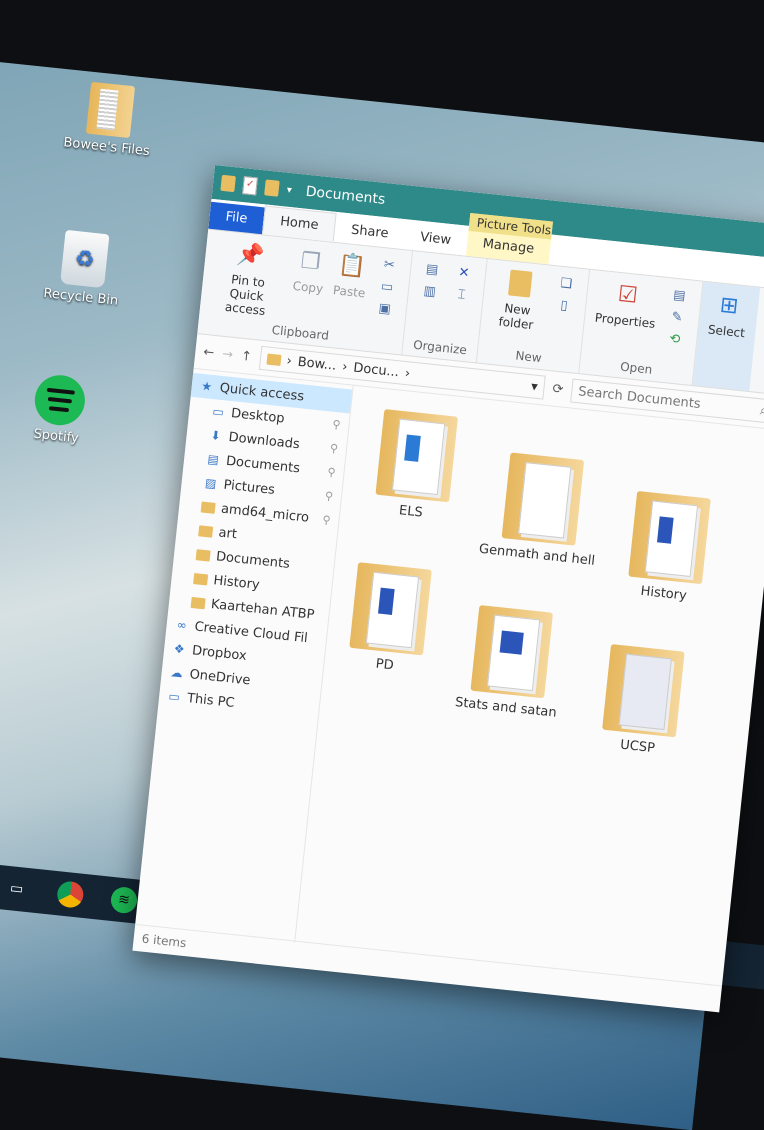 This screenshot has width=764, height=1130. I want to click on copy-path-icon: ▭, so click(387, 288).